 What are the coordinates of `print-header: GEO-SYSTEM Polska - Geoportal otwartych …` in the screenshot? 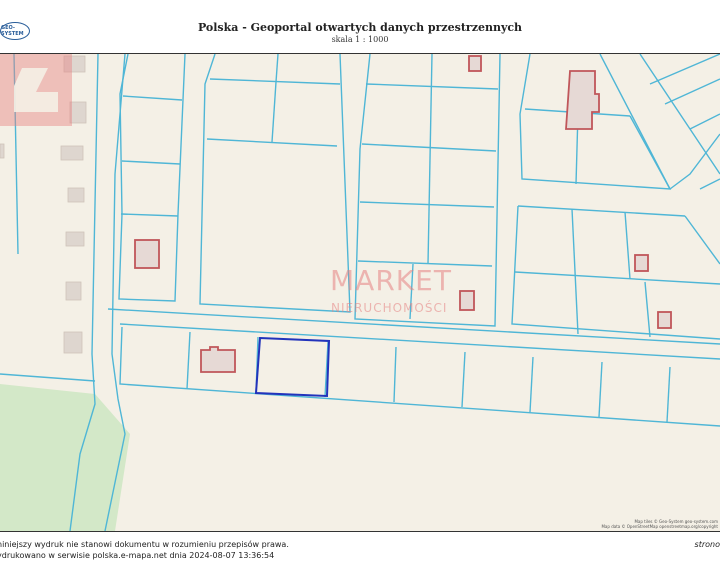 It's located at (360, 26).